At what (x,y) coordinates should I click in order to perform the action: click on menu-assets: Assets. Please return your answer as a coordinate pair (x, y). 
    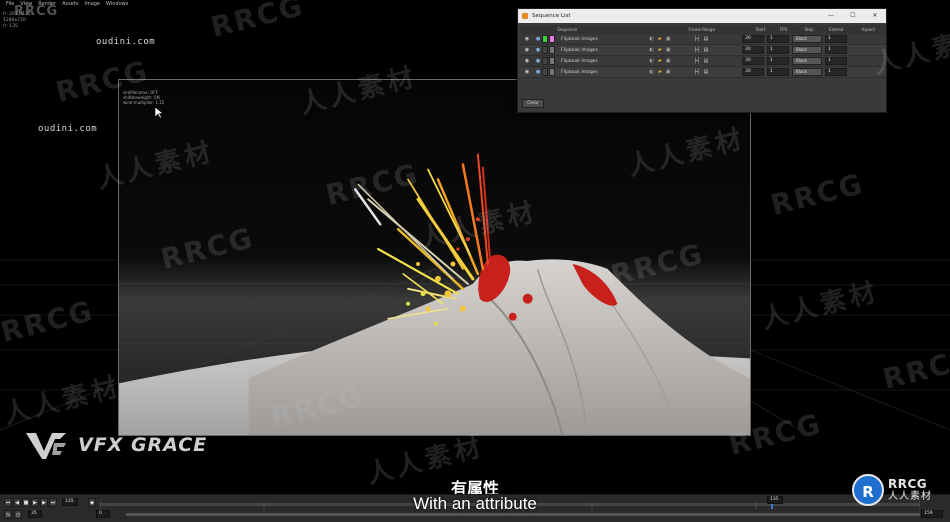
    Looking at the image, I should click on (70, 4).